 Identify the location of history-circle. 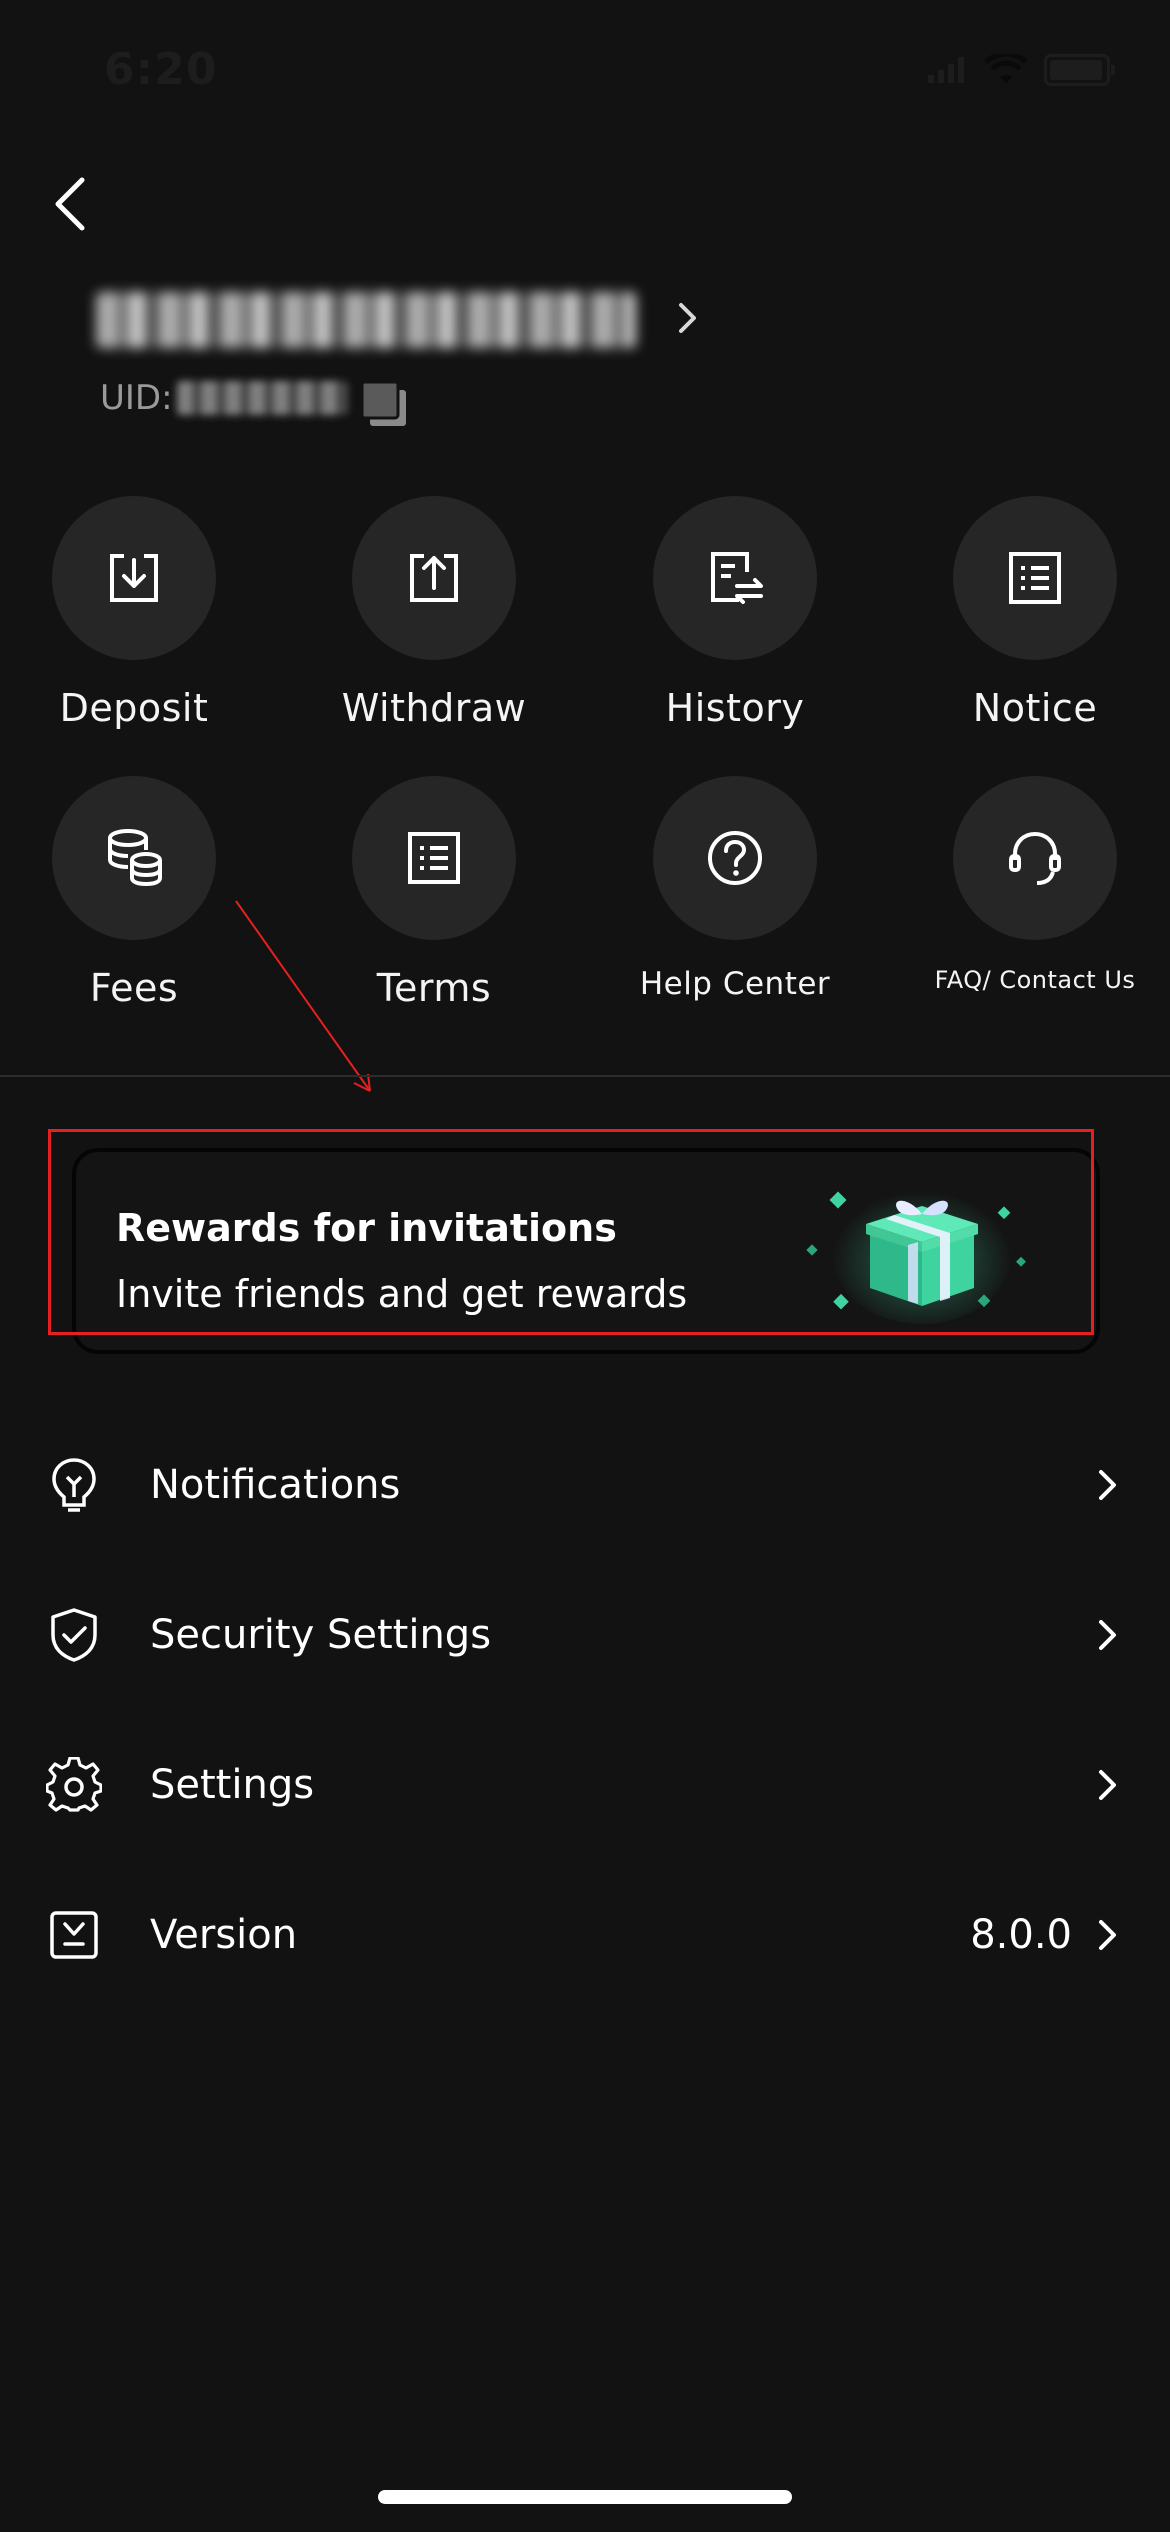
(735, 578).